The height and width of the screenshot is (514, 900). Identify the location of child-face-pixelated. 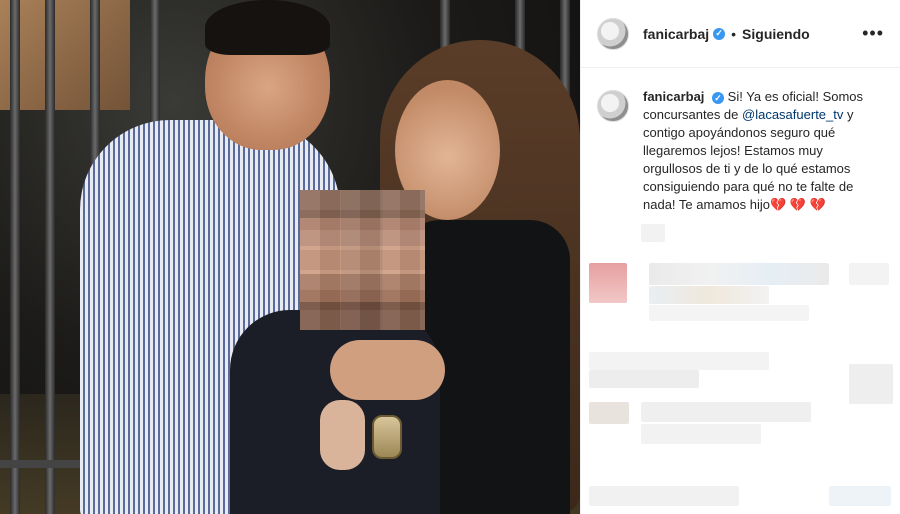
(362, 260).